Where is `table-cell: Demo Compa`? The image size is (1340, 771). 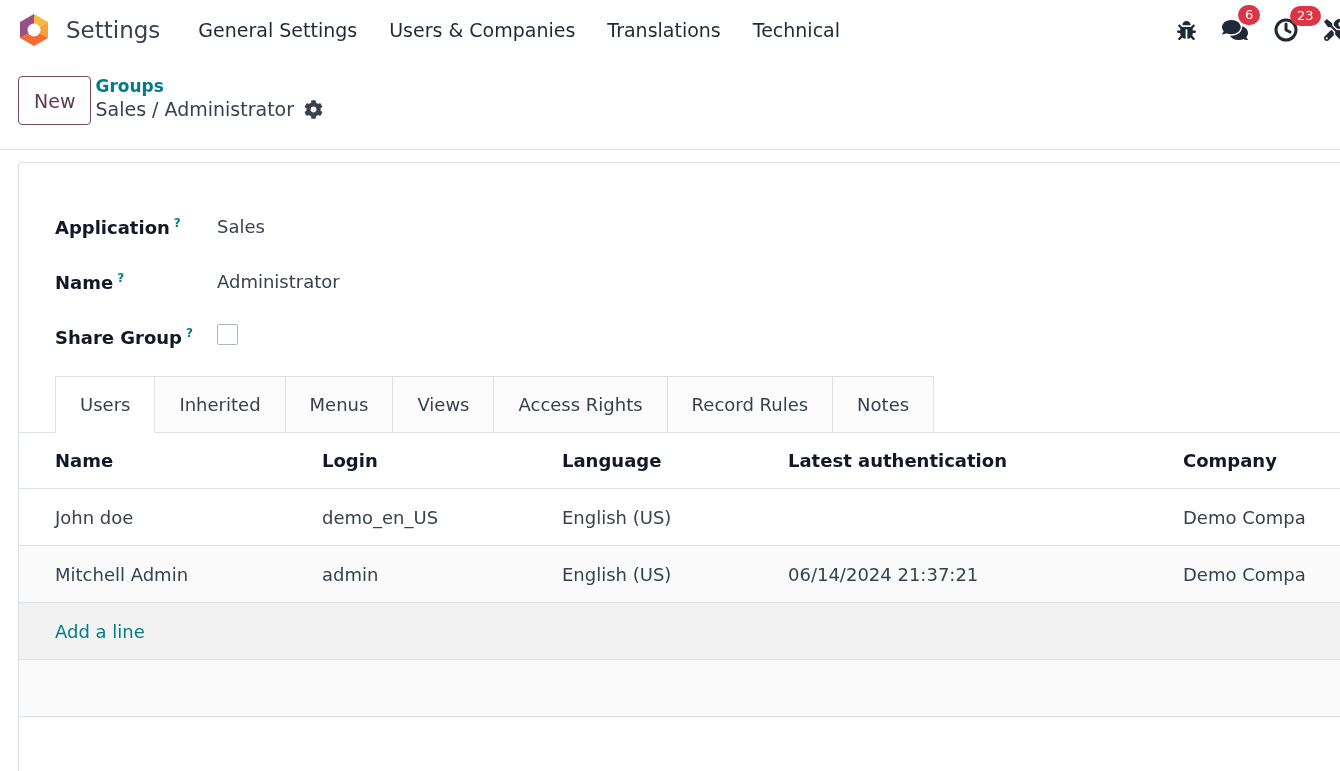
table-cell: Demo Compa is located at coordinates (1261, 574).